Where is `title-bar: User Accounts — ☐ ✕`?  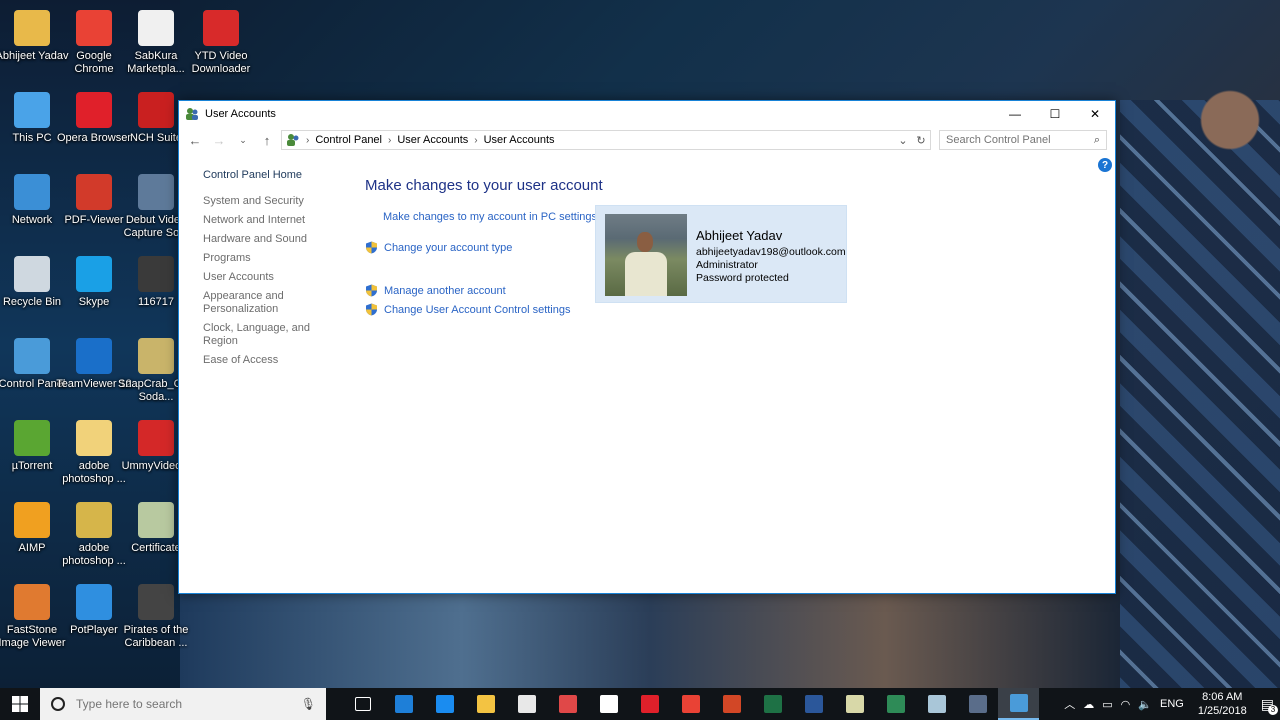
title-bar: User Accounts — ☐ ✕ is located at coordinates (647, 114).